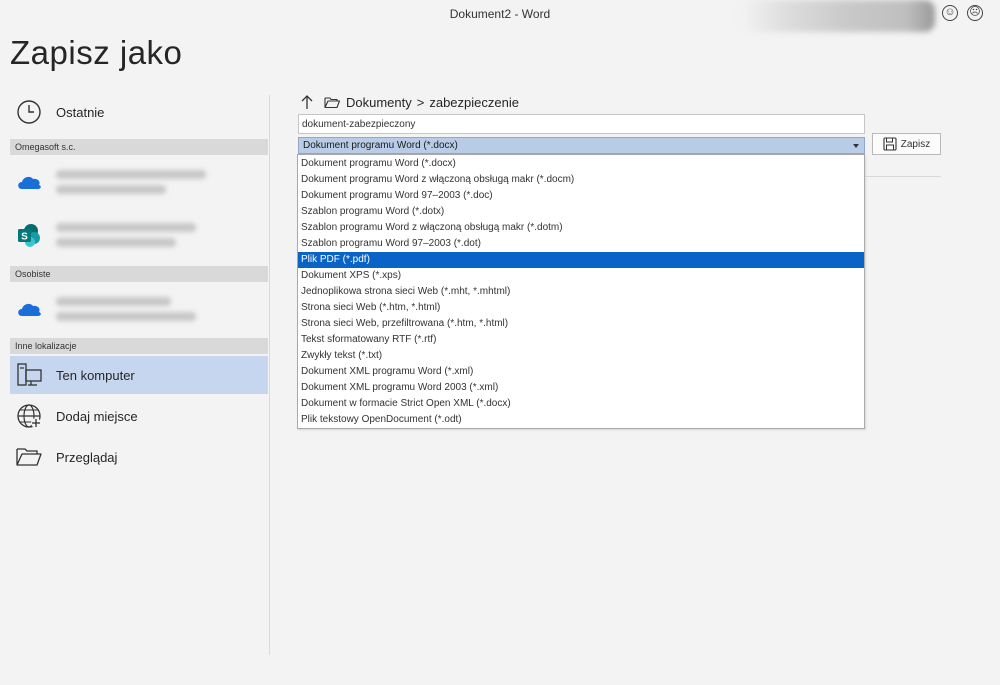  I want to click on filetype-option: Dokument XML programu Word 2003 (*.xml), so click(581, 388).